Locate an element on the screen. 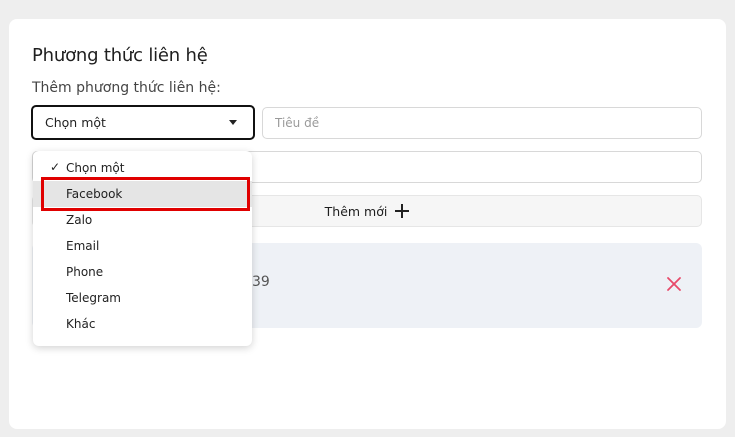 This screenshot has width=735, height=437. option-label: Khác is located at coordinates (81, 324).